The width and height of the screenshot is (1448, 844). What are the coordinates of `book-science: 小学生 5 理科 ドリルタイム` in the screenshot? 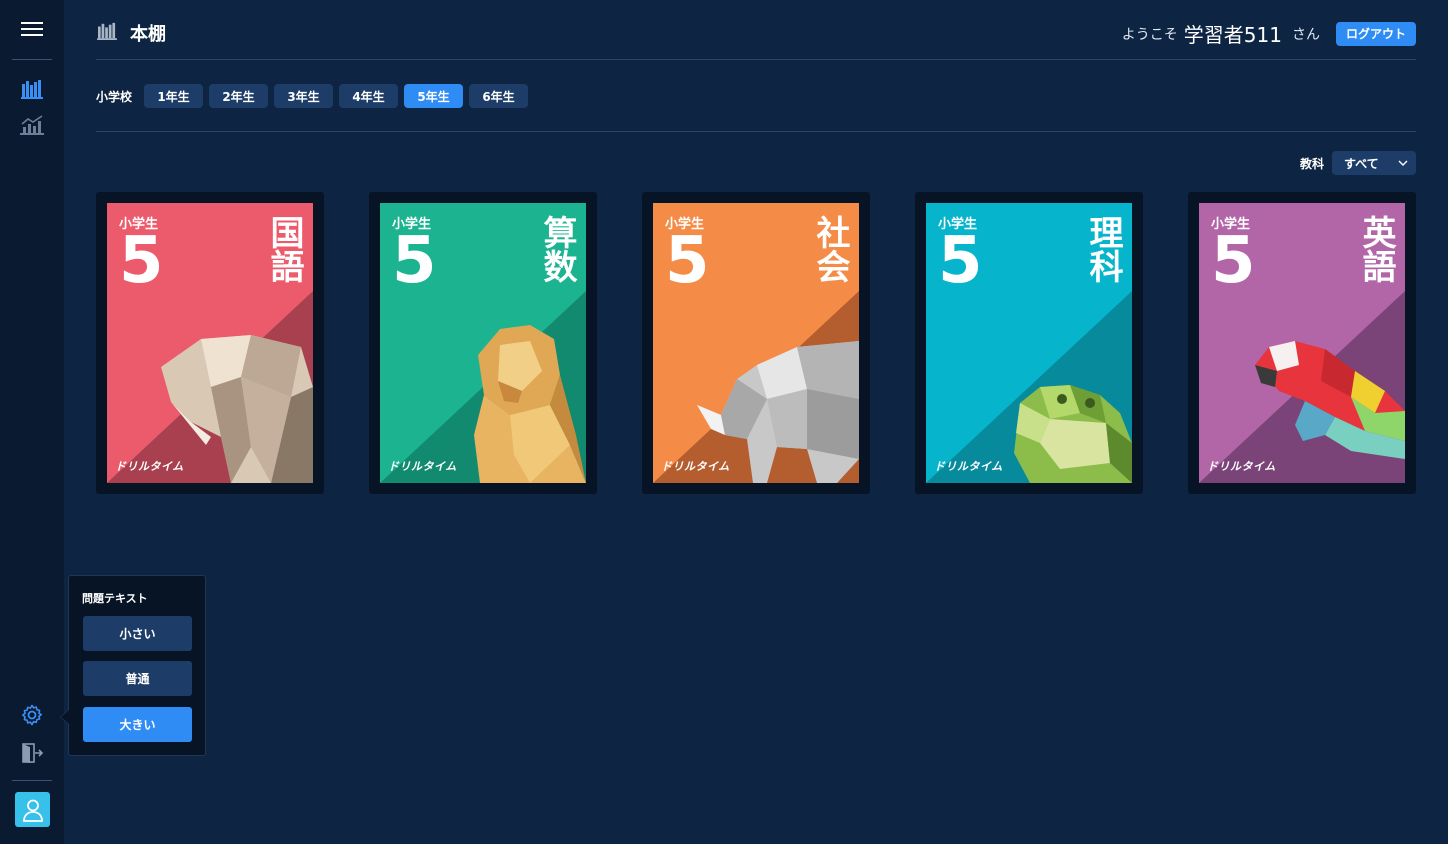 It's located at (1029, 343).